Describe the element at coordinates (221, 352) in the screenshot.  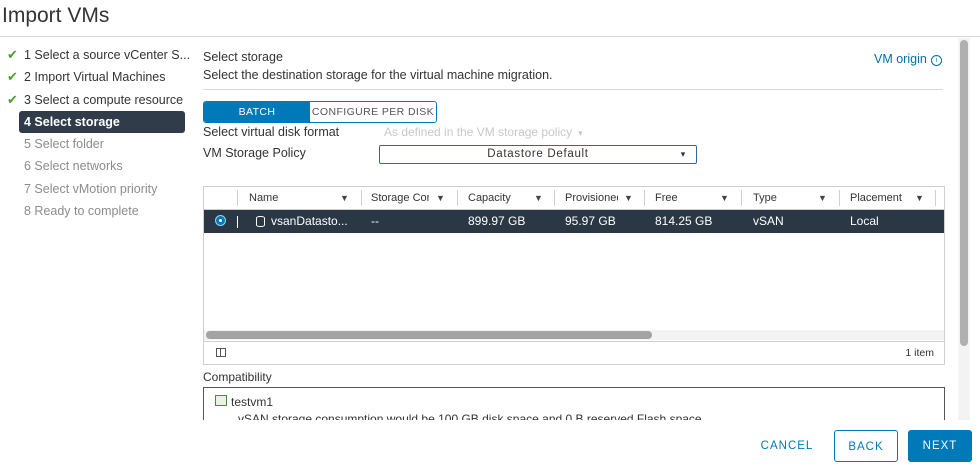
I see `column-toggle-icon` at that location.